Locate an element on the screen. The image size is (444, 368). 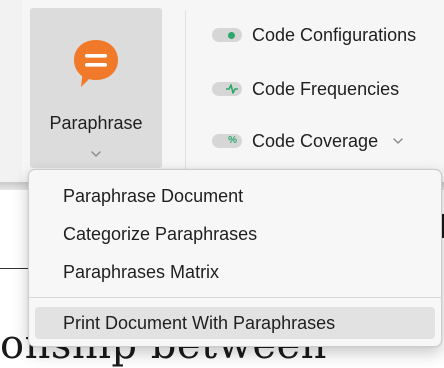
code-coverage-label: Code Coverage is located at coordinates (315, 140).